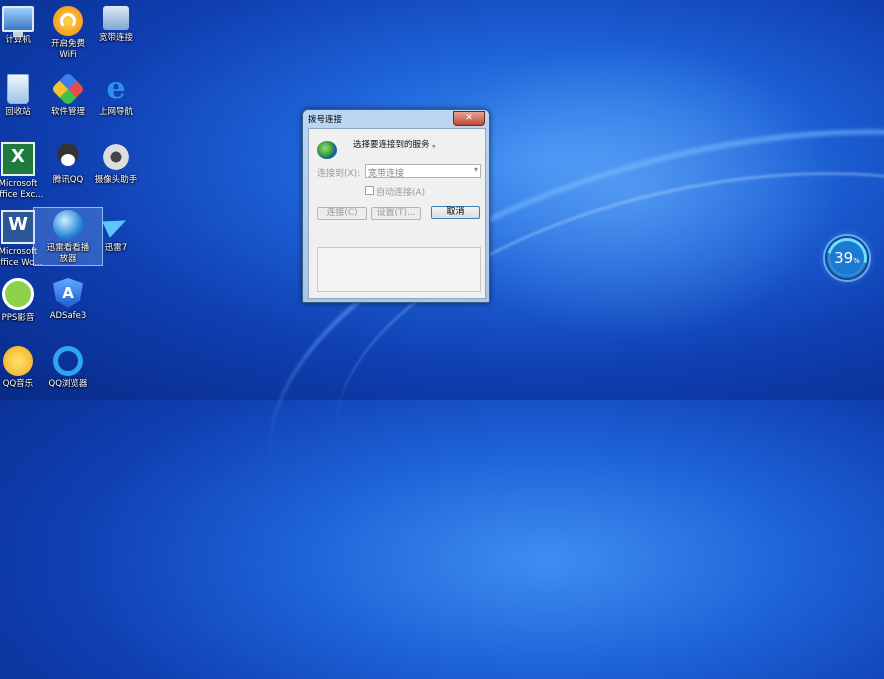  What do you see at coordinates (68, 157) in the screenshot?
I see `qq-penguin-icon` at bounding box center [68, 157].